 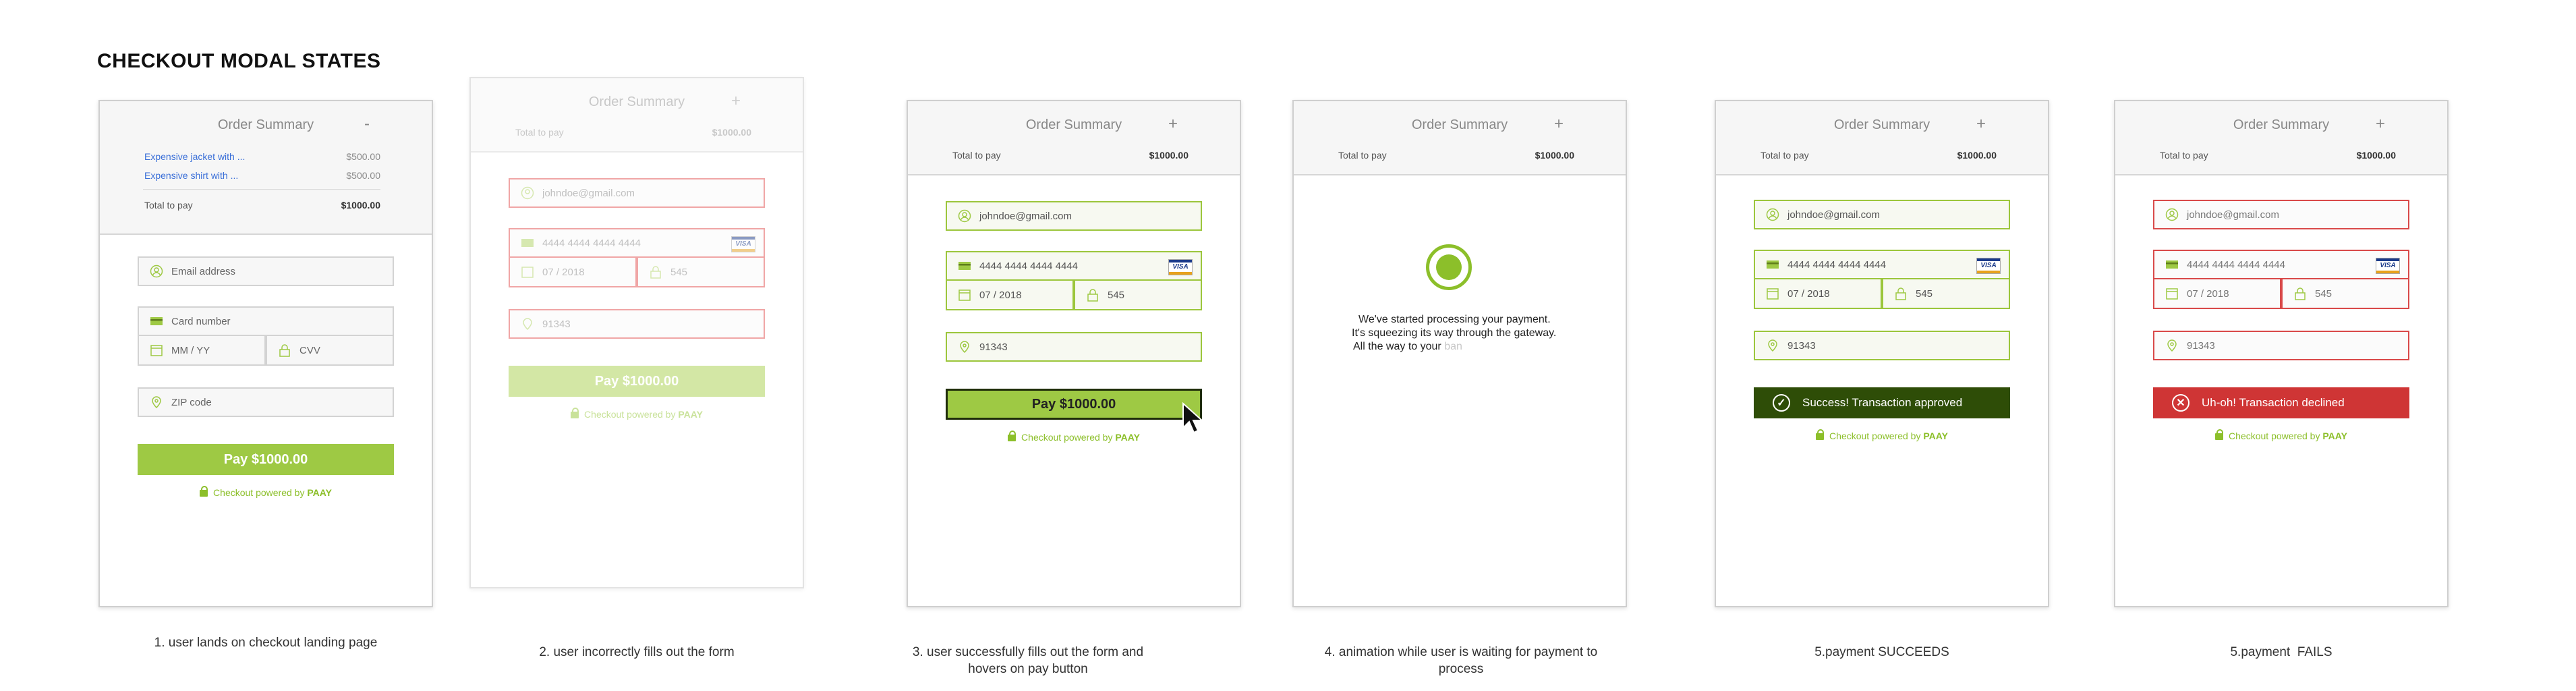 I want to click on collapse-toggle: -, so click(x=367, y=124).